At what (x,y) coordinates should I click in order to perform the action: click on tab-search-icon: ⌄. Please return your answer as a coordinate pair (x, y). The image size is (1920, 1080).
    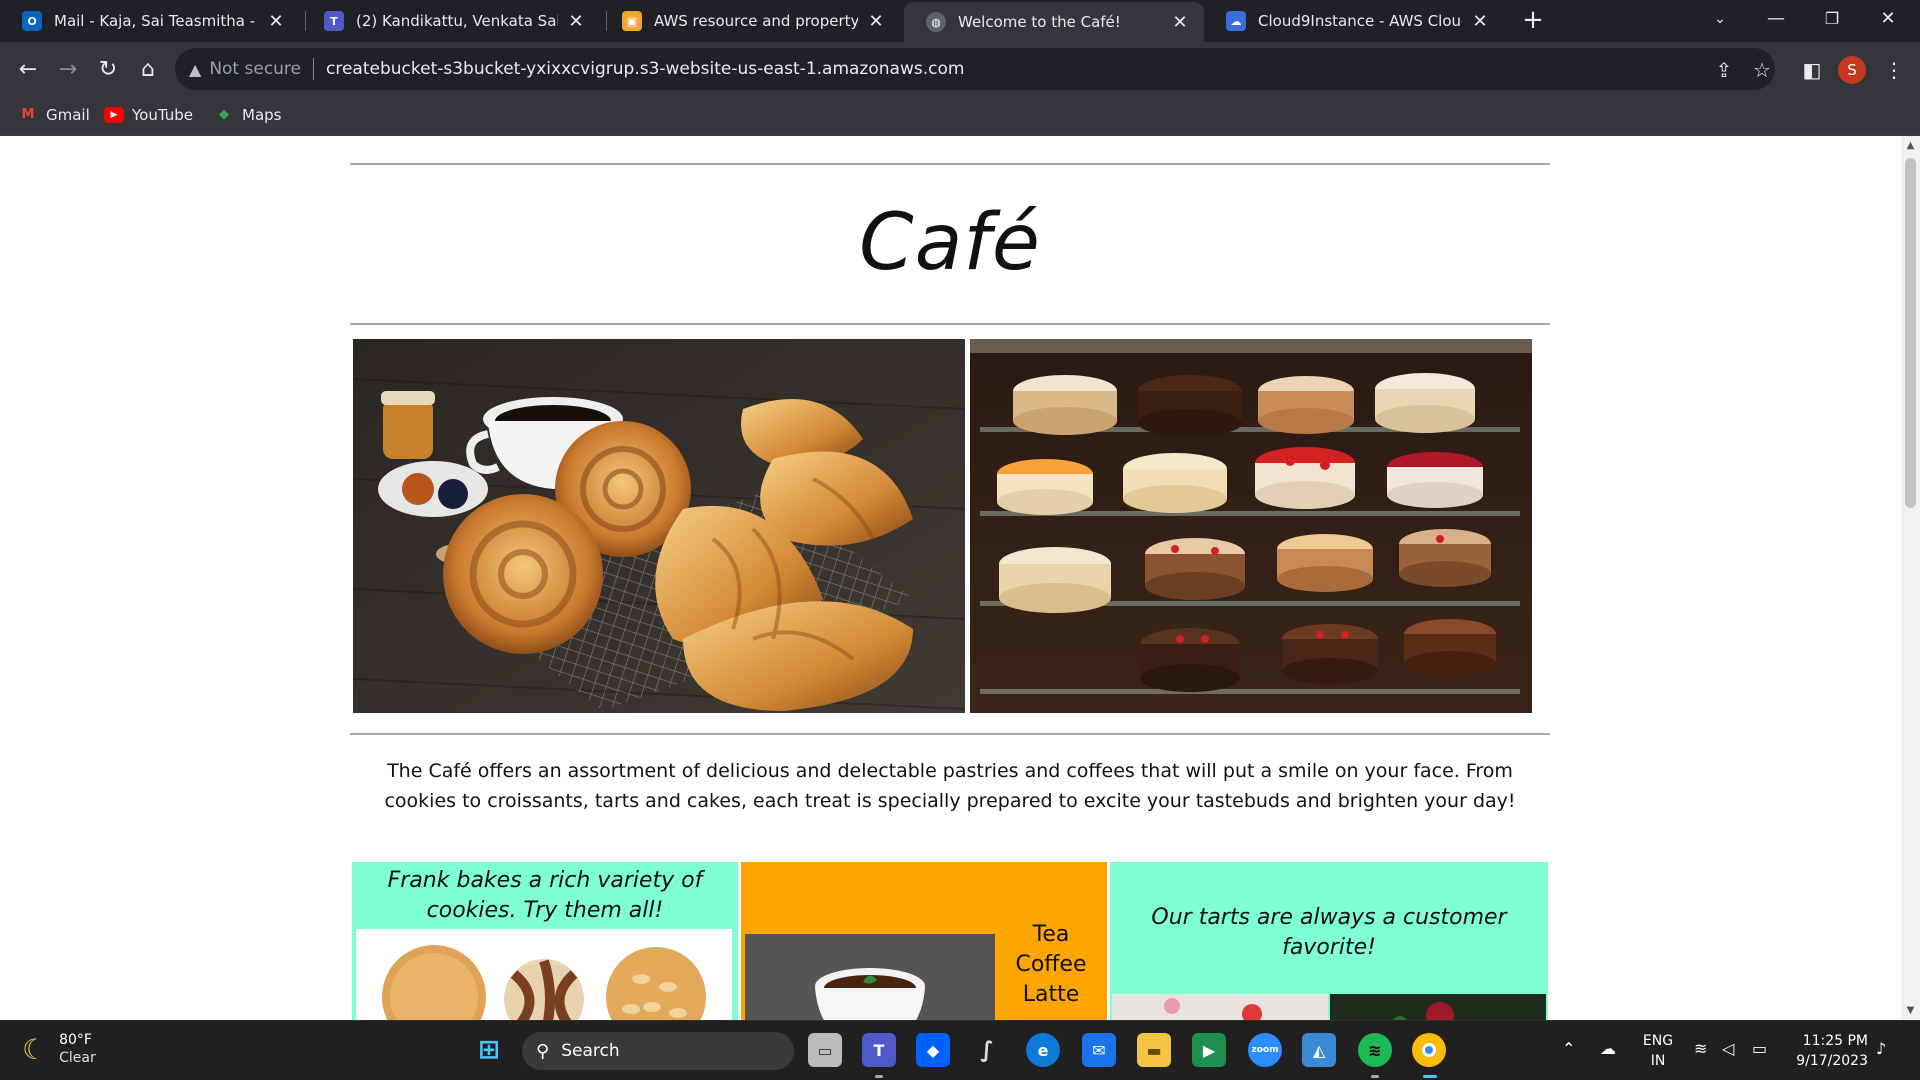
    Looking at the image, I should click on (1720, 20).